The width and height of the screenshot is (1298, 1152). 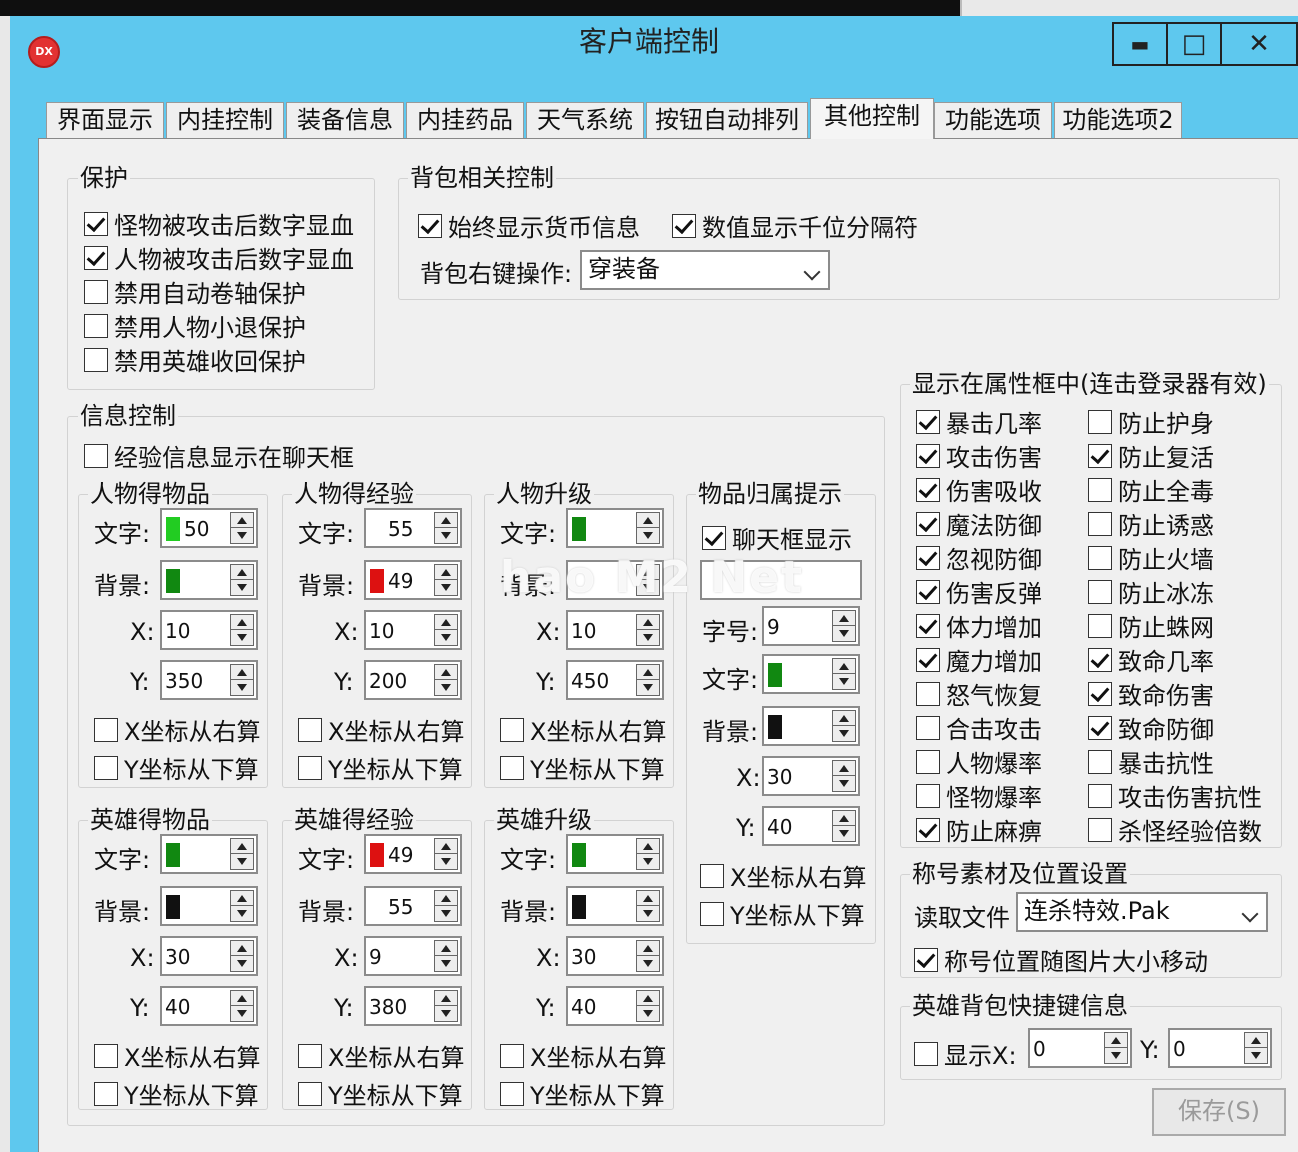 I want to click on text-color-stepper: 50, so click(x=209, y=528).